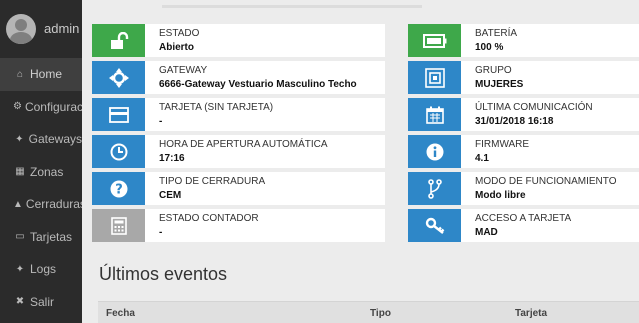 The image size is (639, 323). Describe the element at coordinates (499, 84) in the screenshot. I see `card-value: MUJERES` at that location.